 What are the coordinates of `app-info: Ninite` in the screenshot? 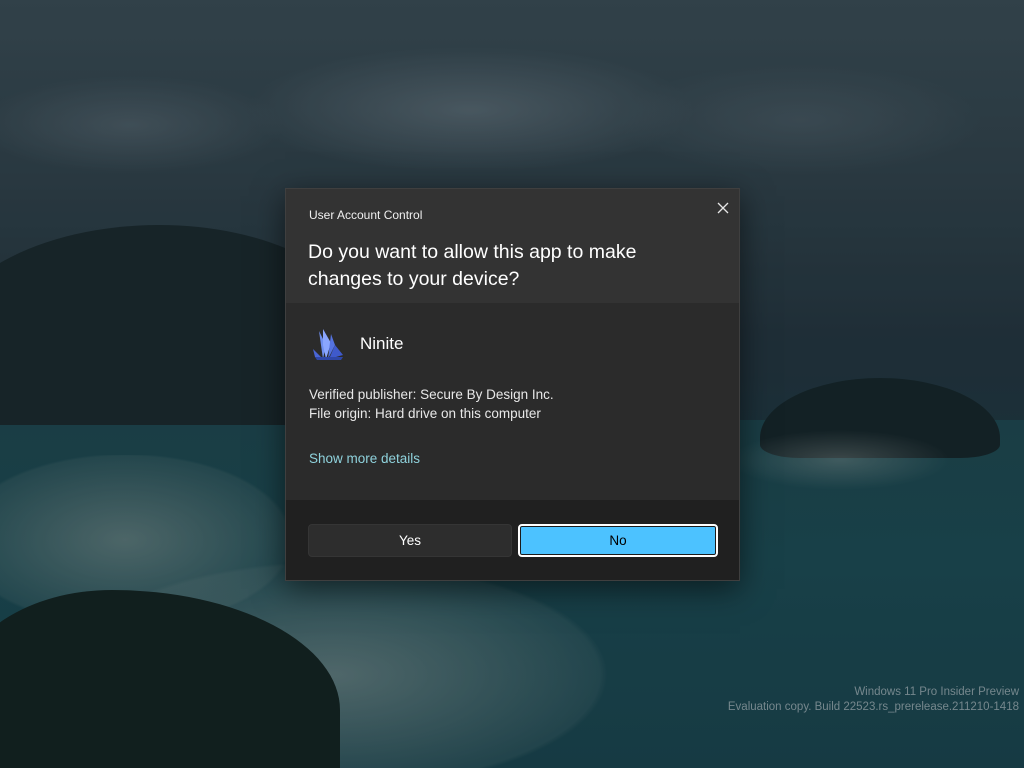 It's located at (356, 344).